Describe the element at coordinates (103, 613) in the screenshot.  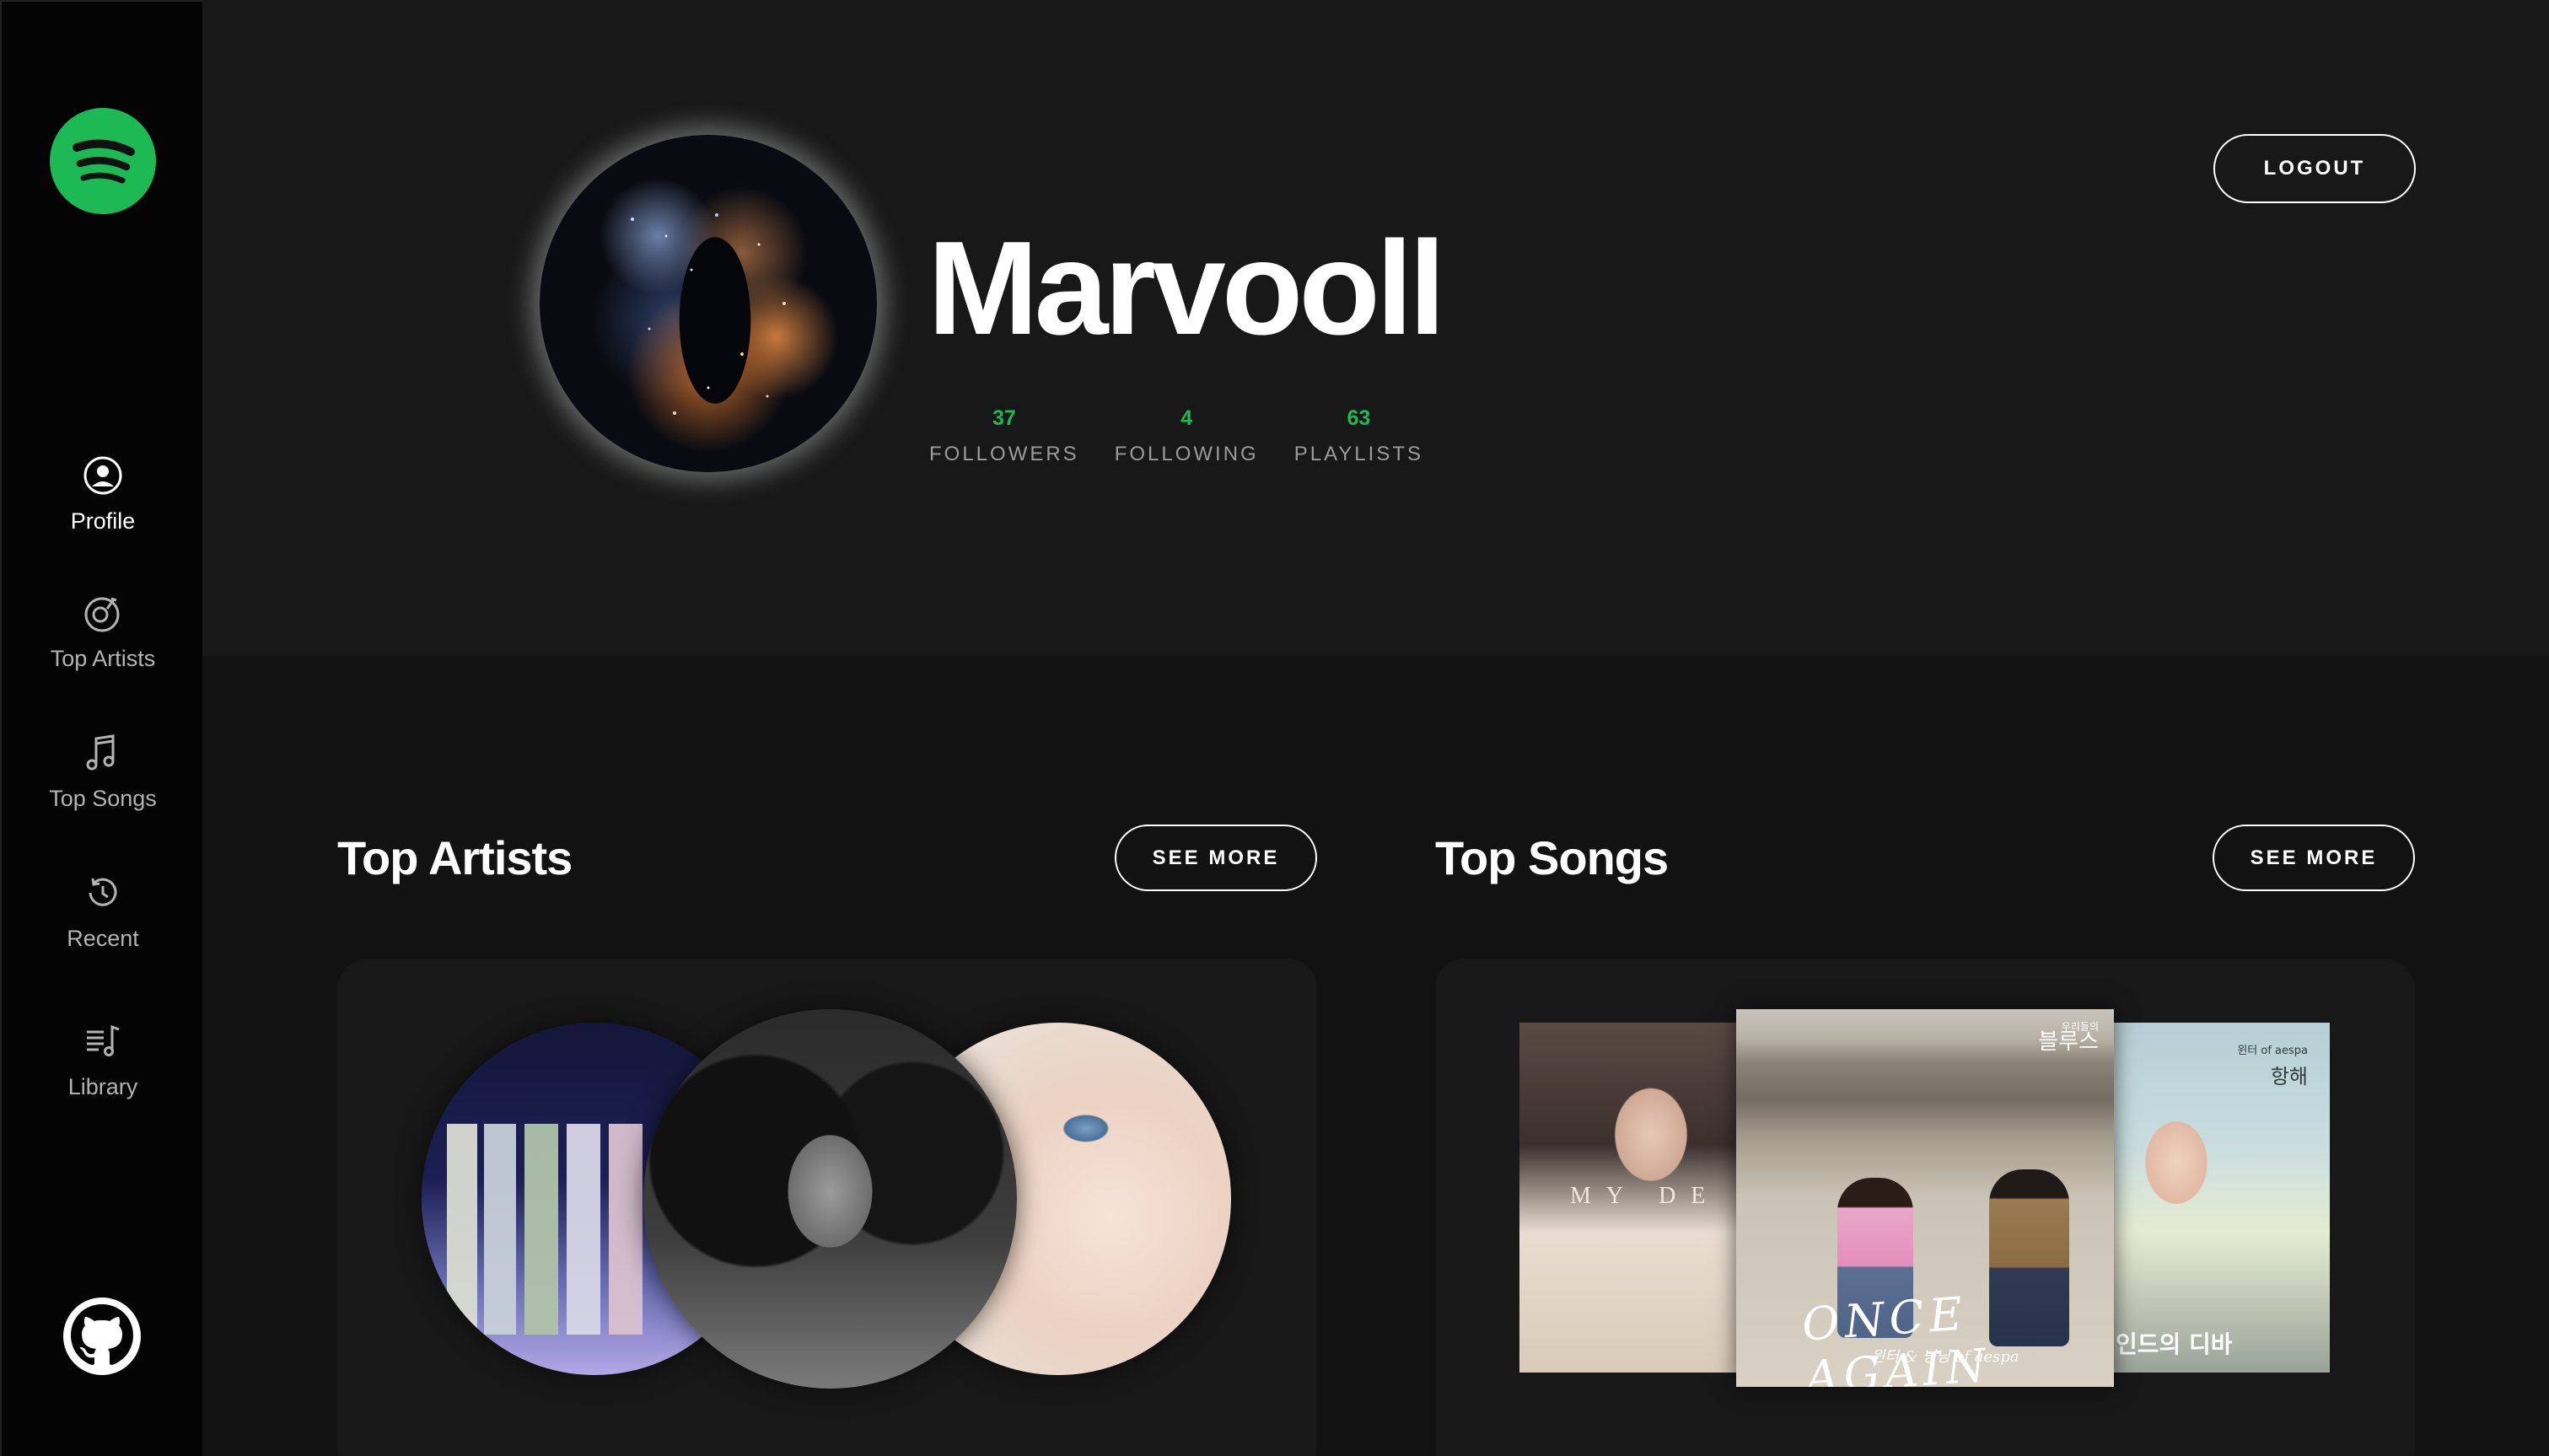
I see `microphone-icon` at that location.